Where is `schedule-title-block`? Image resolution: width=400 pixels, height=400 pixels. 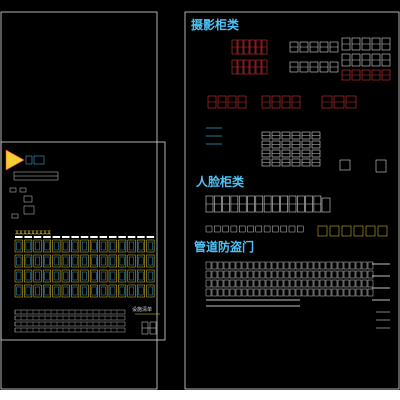 schedule-title-block is located at coordinates (147, 324).